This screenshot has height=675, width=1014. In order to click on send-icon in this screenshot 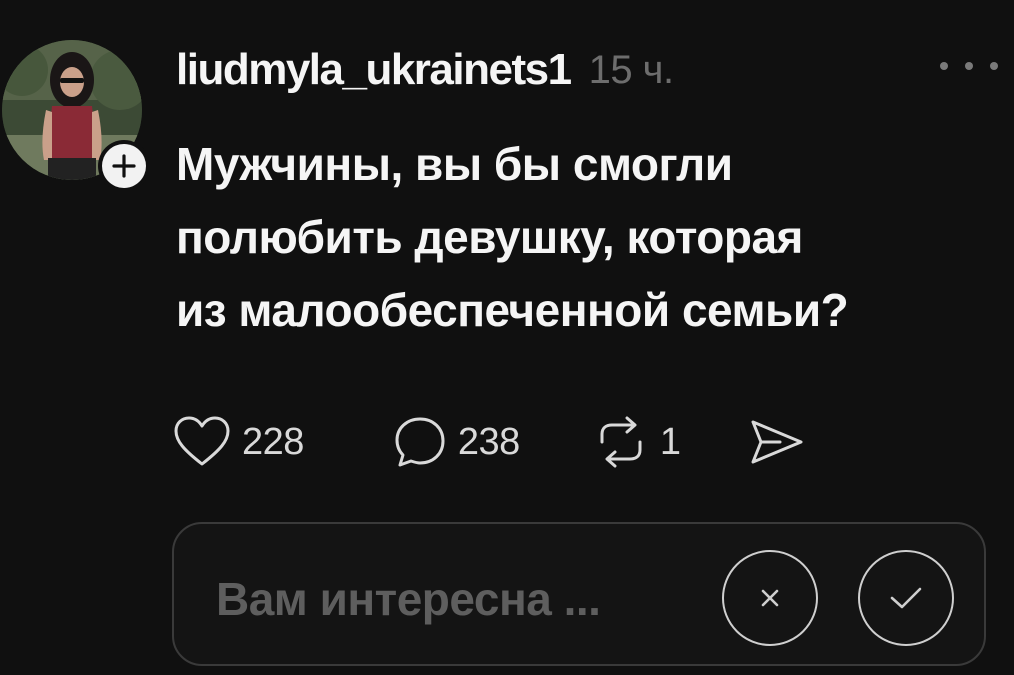, I will do `click(777, 442)`.